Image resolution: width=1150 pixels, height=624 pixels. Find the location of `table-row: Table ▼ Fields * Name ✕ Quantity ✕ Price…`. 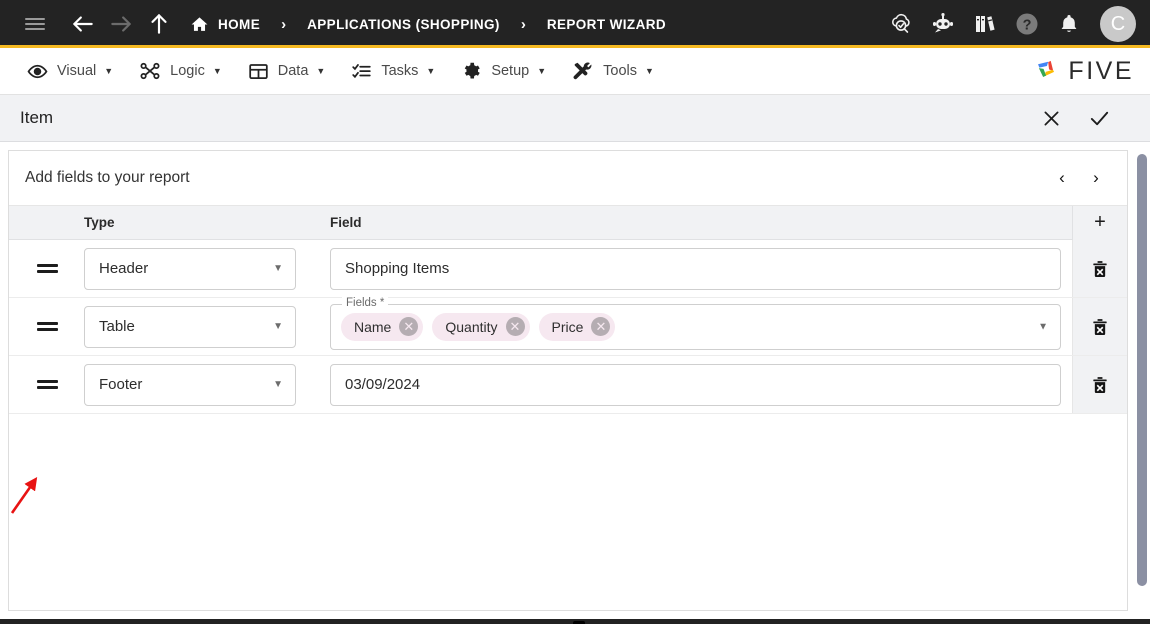

table-row: Table ▼ Fields * Name ✕ Quantity ✕ Price… is located at coordinates (568, 326).